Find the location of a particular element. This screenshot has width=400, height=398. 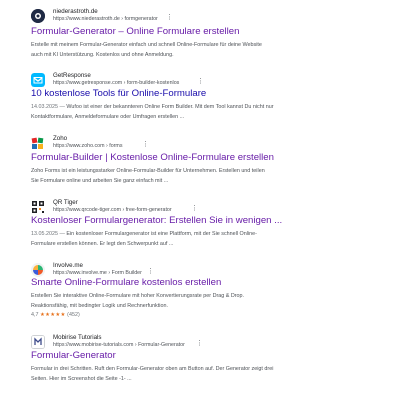

qrtiger-favicon is located at coordinates (38, 207).